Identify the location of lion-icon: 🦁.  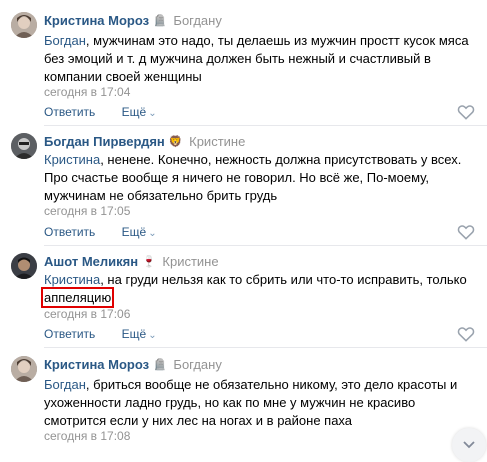
(175, 142).